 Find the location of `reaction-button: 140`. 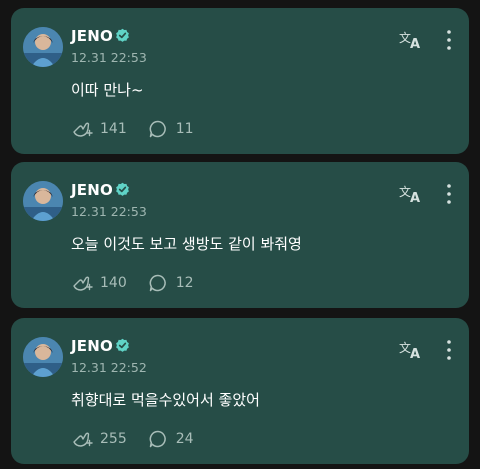

reaction-button: 140 is located at coordinates (109, 283).